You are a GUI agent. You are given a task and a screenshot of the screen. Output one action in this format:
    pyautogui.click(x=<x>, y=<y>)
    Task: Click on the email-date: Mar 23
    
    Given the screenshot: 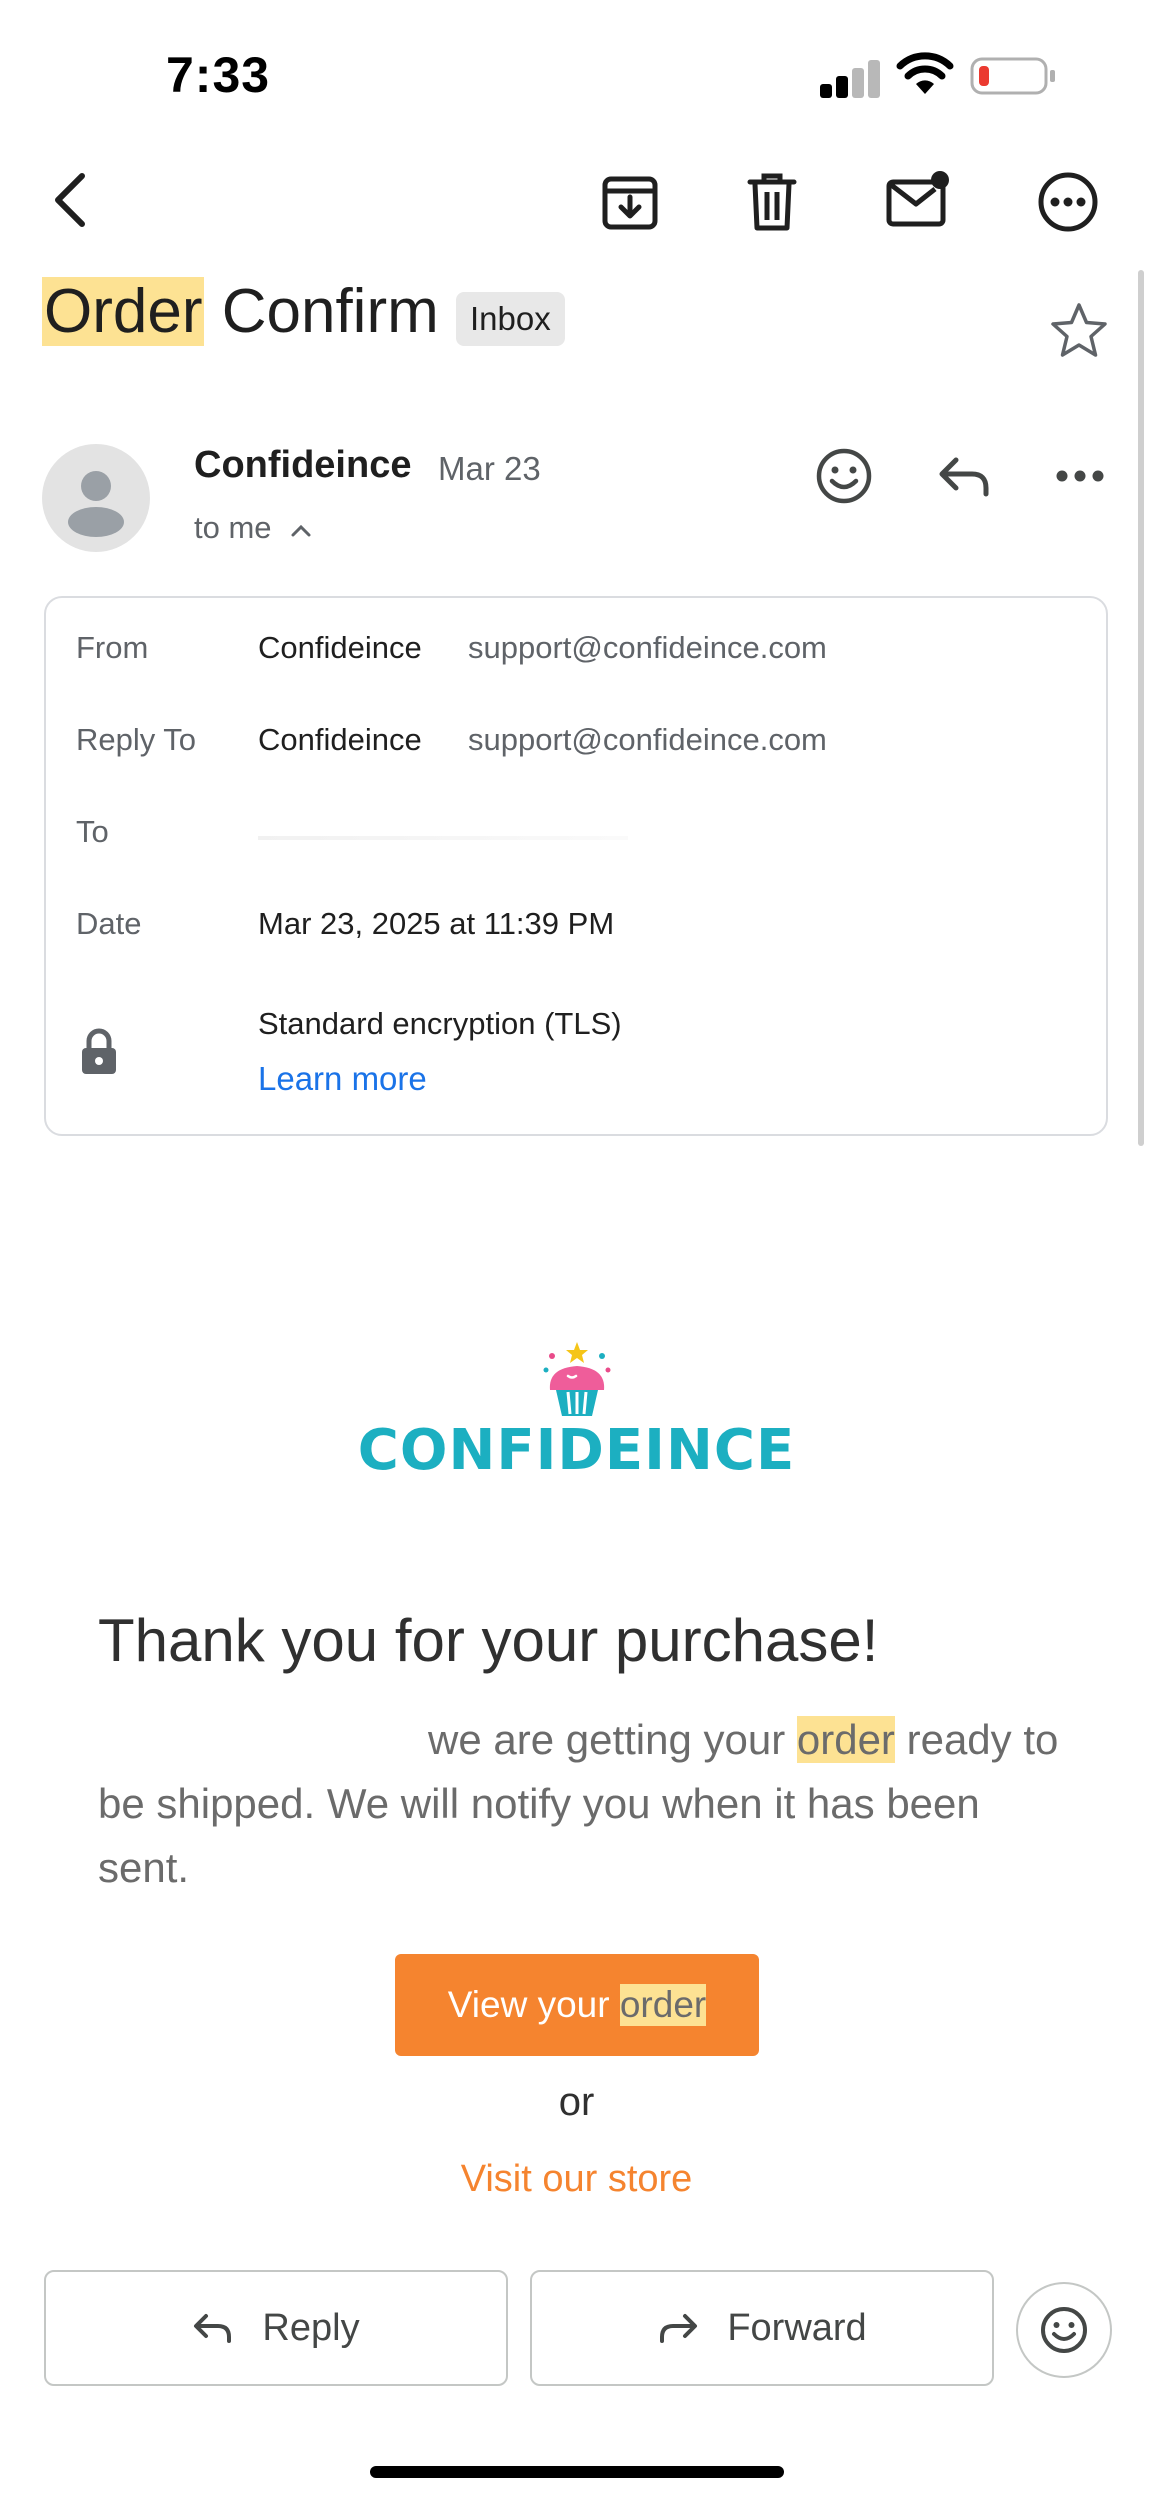 What is the action you would take?
    pyautogui.click(x=489, y=468)
    